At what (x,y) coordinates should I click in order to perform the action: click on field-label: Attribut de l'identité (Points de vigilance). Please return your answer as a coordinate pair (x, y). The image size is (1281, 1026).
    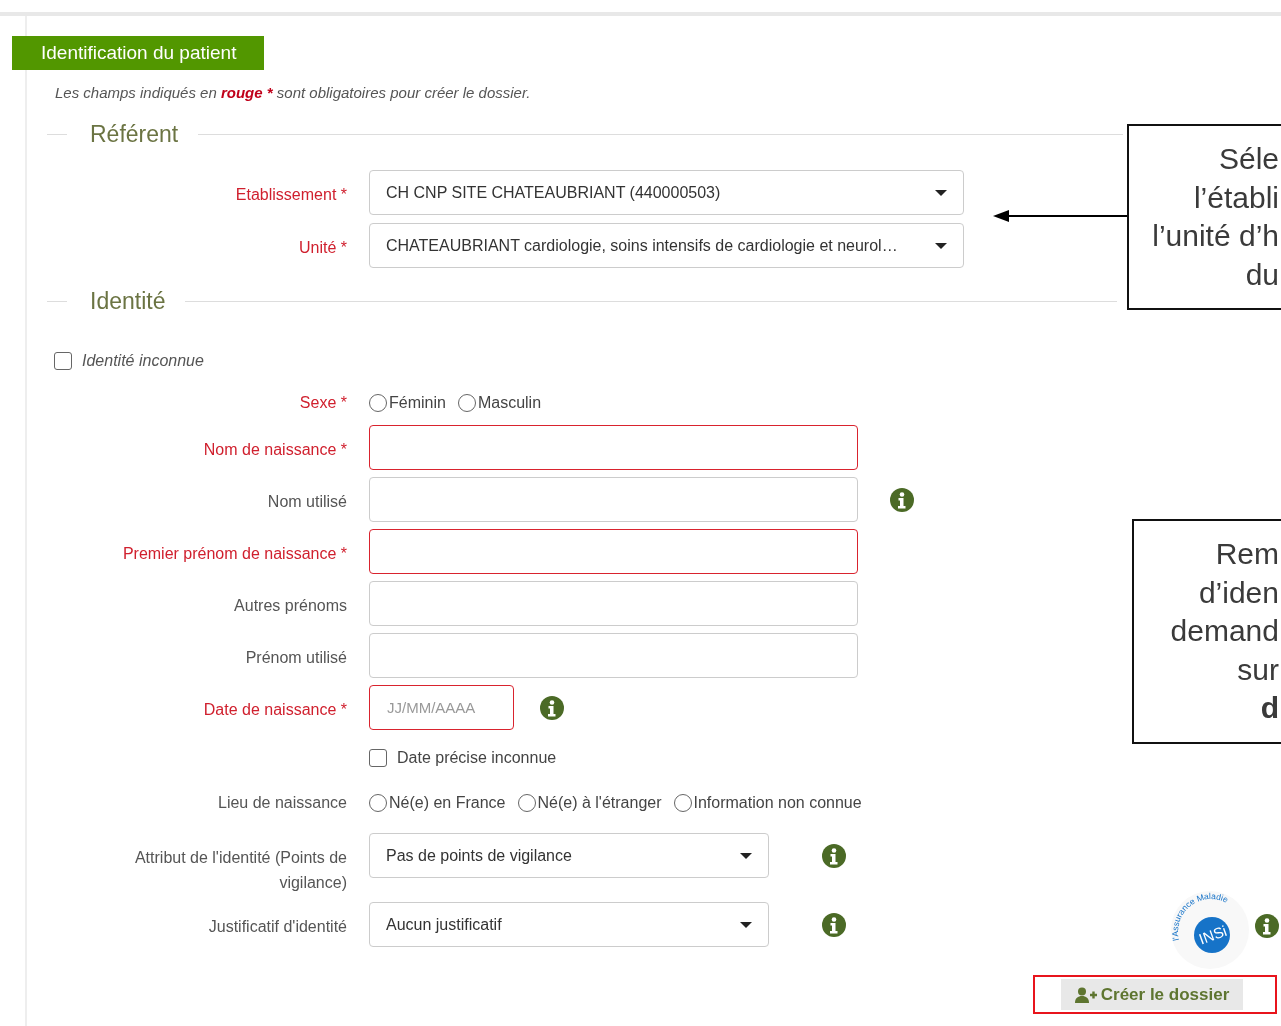
    Looking at the image, I should click on (240, 870).